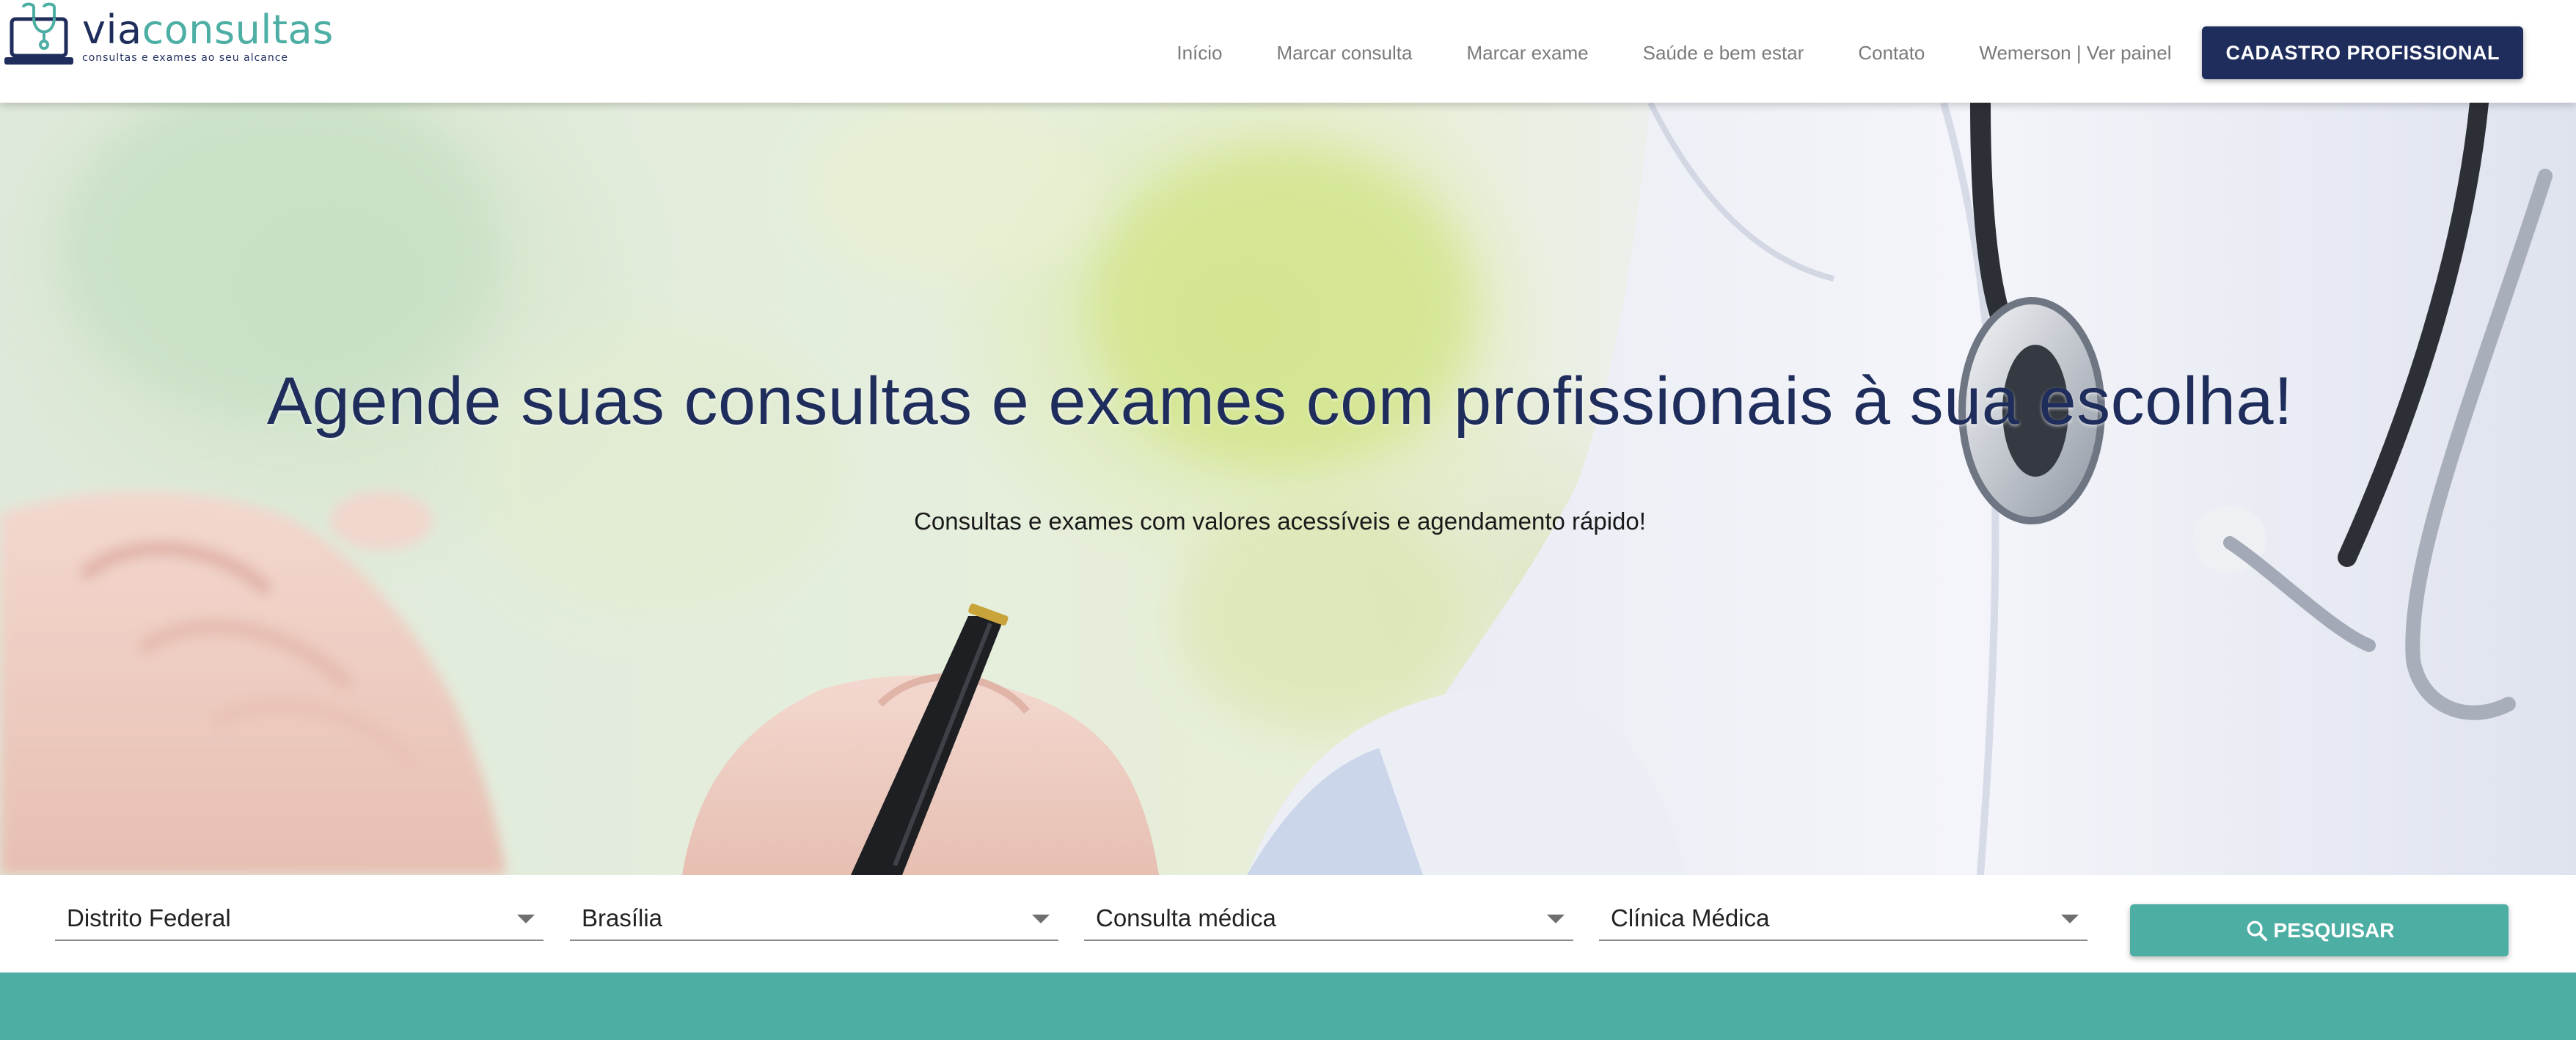 The width and height of the screenshot is (2576, 1040). What do you see at coordinates (1328, 922) in the screenshot?
I see `appointment-type-select: Consulta médica` at bounding box center [1328, 922].